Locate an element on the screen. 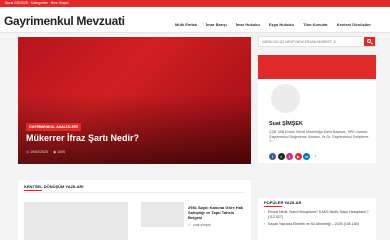 The height and width of the screenshot is (240, 390). nav-item-imar-barisi: İmar Barışı is located at coordinates (216, 24).